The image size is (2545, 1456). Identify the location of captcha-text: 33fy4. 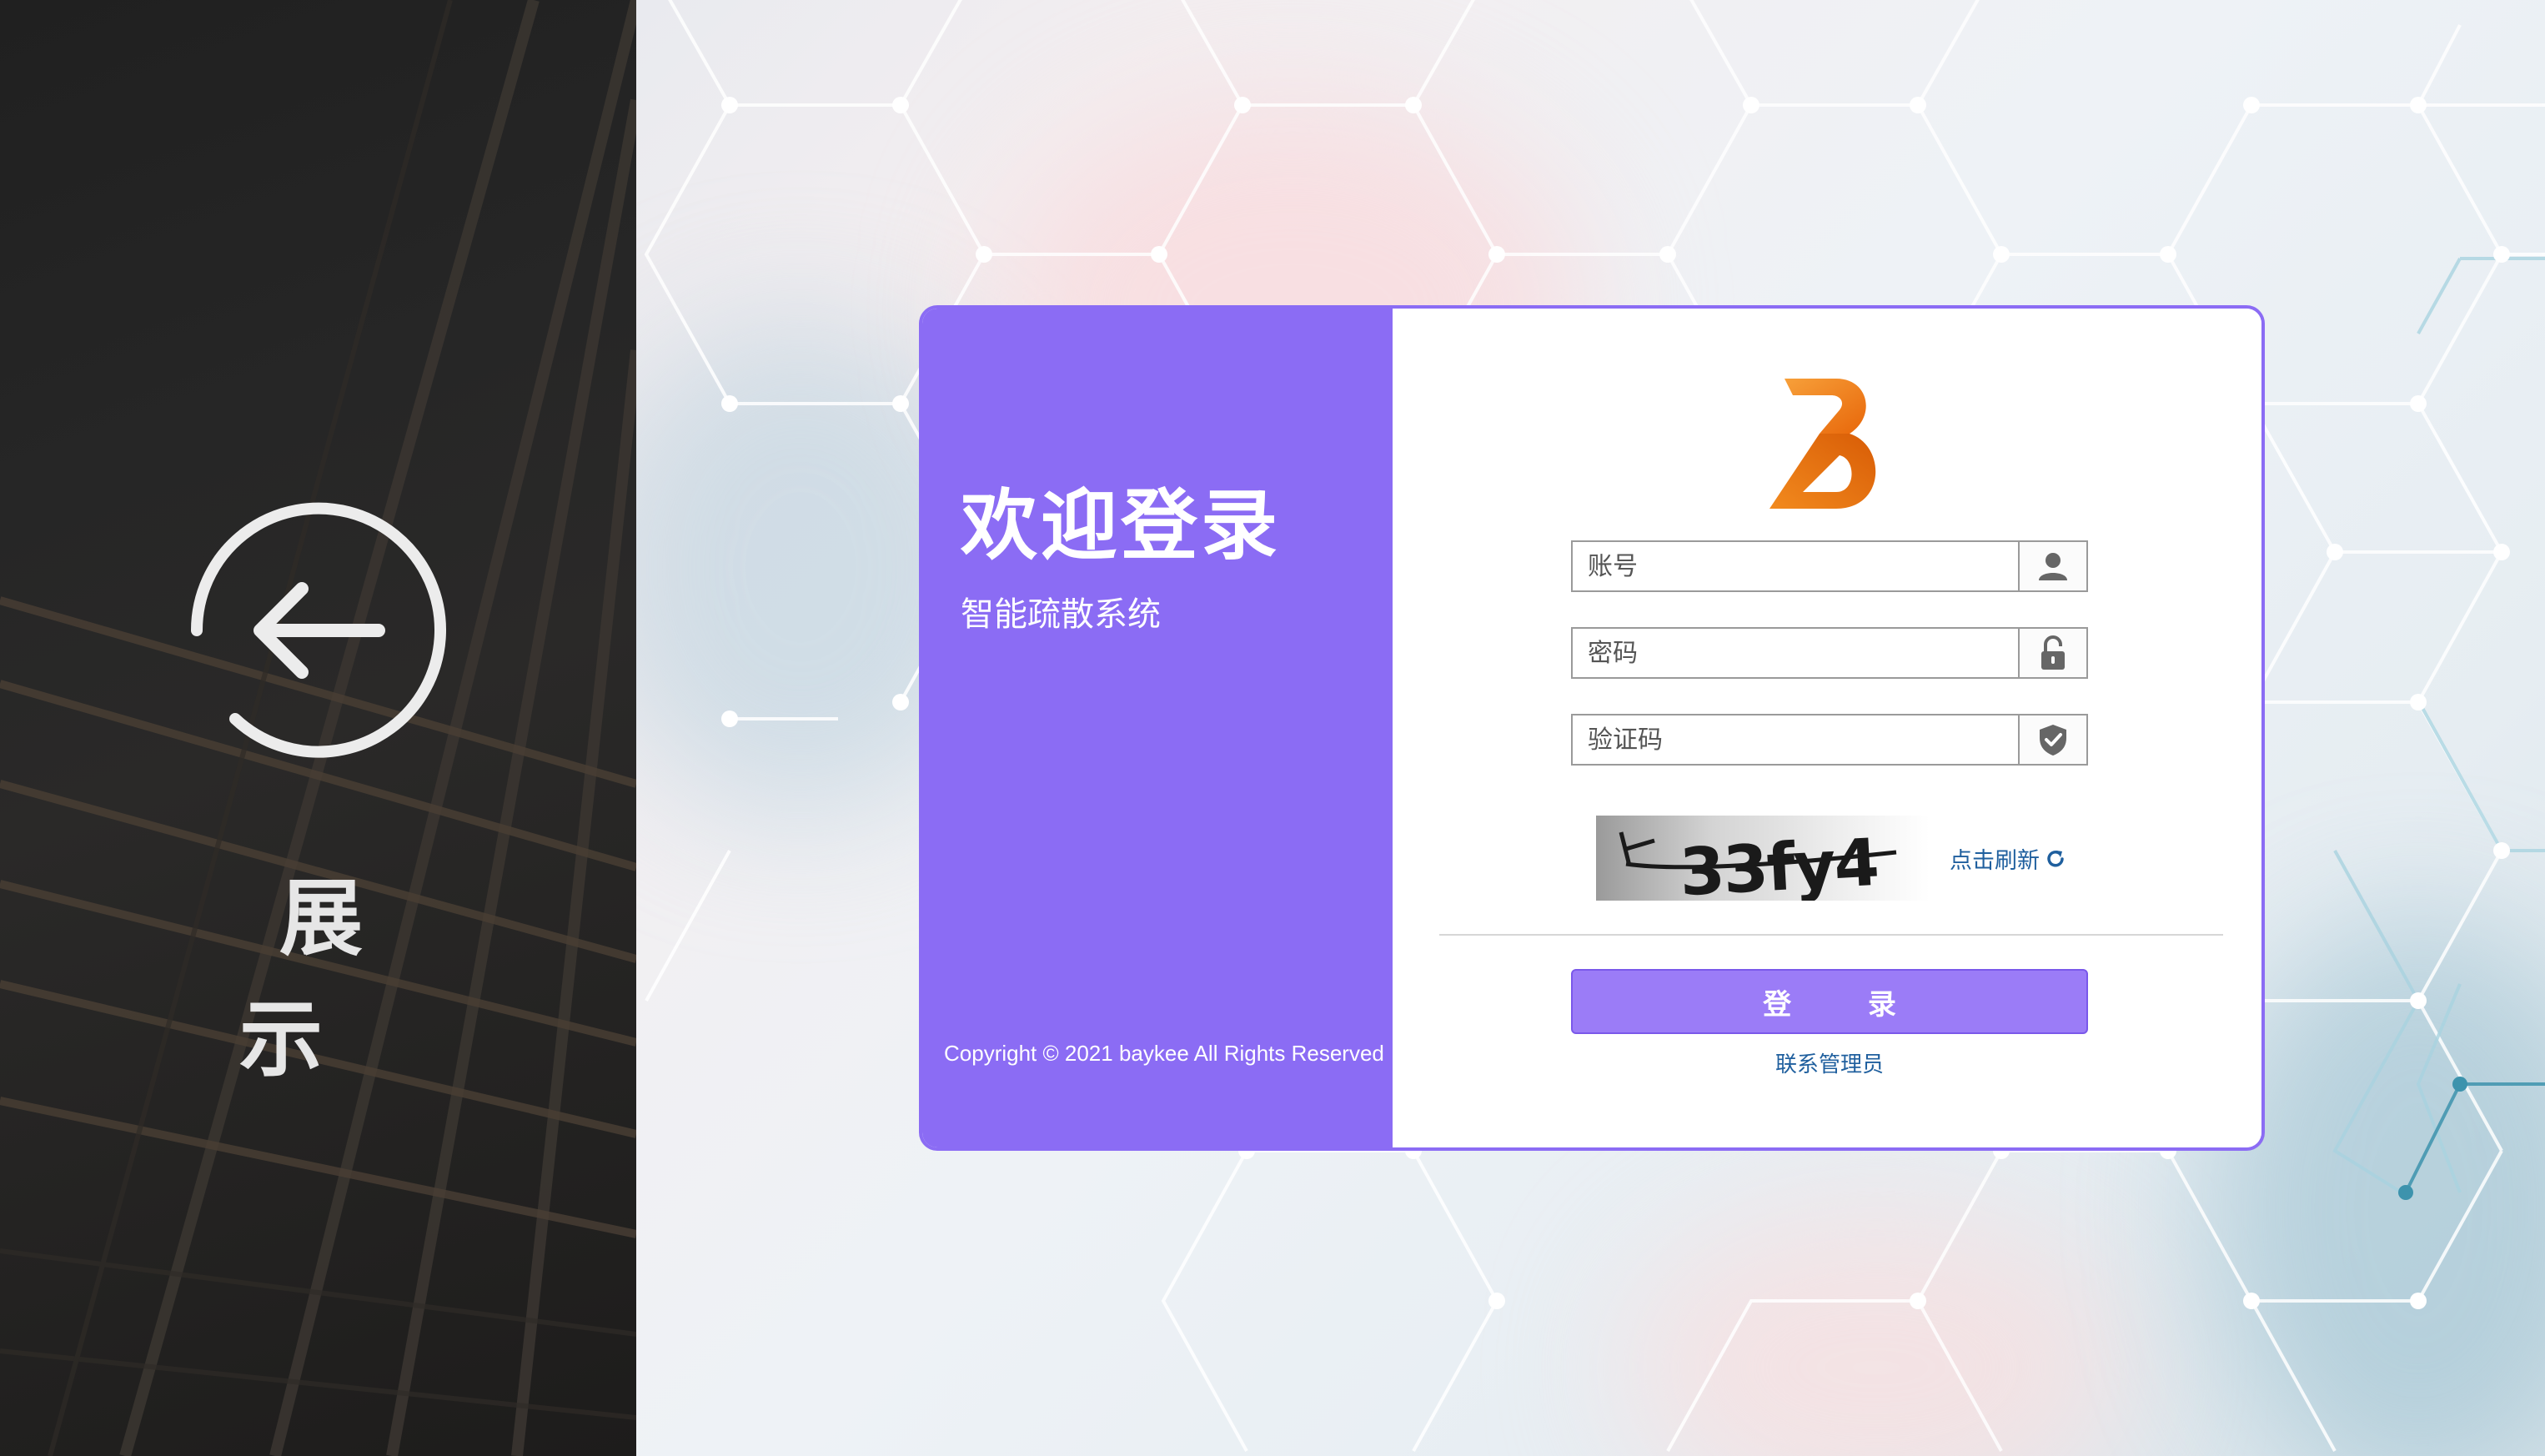
(1779, 863).